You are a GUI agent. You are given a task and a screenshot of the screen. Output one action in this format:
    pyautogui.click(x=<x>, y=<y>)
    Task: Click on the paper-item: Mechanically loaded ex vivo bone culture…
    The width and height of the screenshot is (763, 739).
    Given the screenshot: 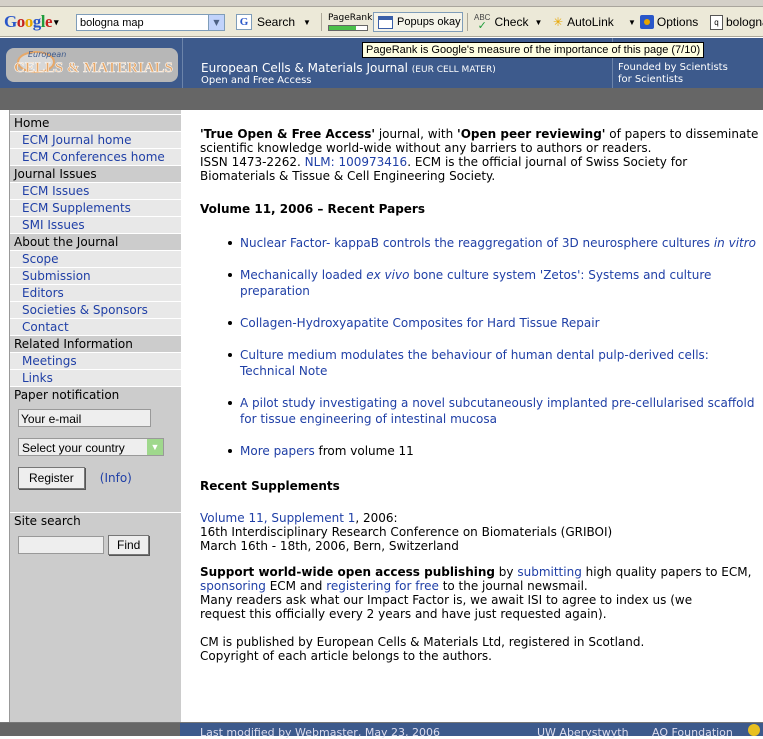 What is the action you would take?
    pyautogui.click(x=481, y=283)
    